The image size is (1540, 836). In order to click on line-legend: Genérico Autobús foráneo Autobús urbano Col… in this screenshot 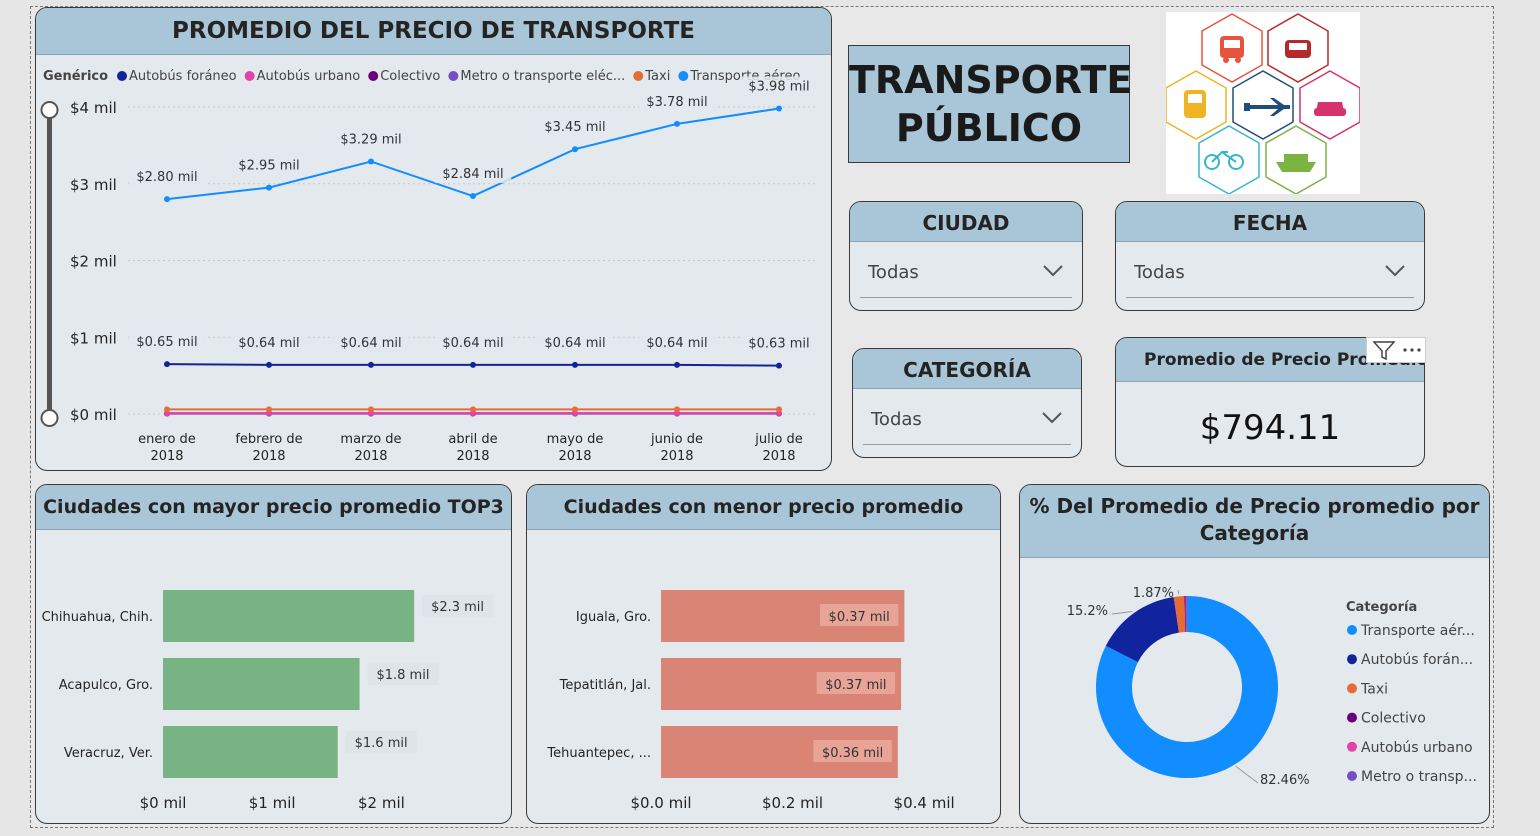, I will do `click(421, 76)`.